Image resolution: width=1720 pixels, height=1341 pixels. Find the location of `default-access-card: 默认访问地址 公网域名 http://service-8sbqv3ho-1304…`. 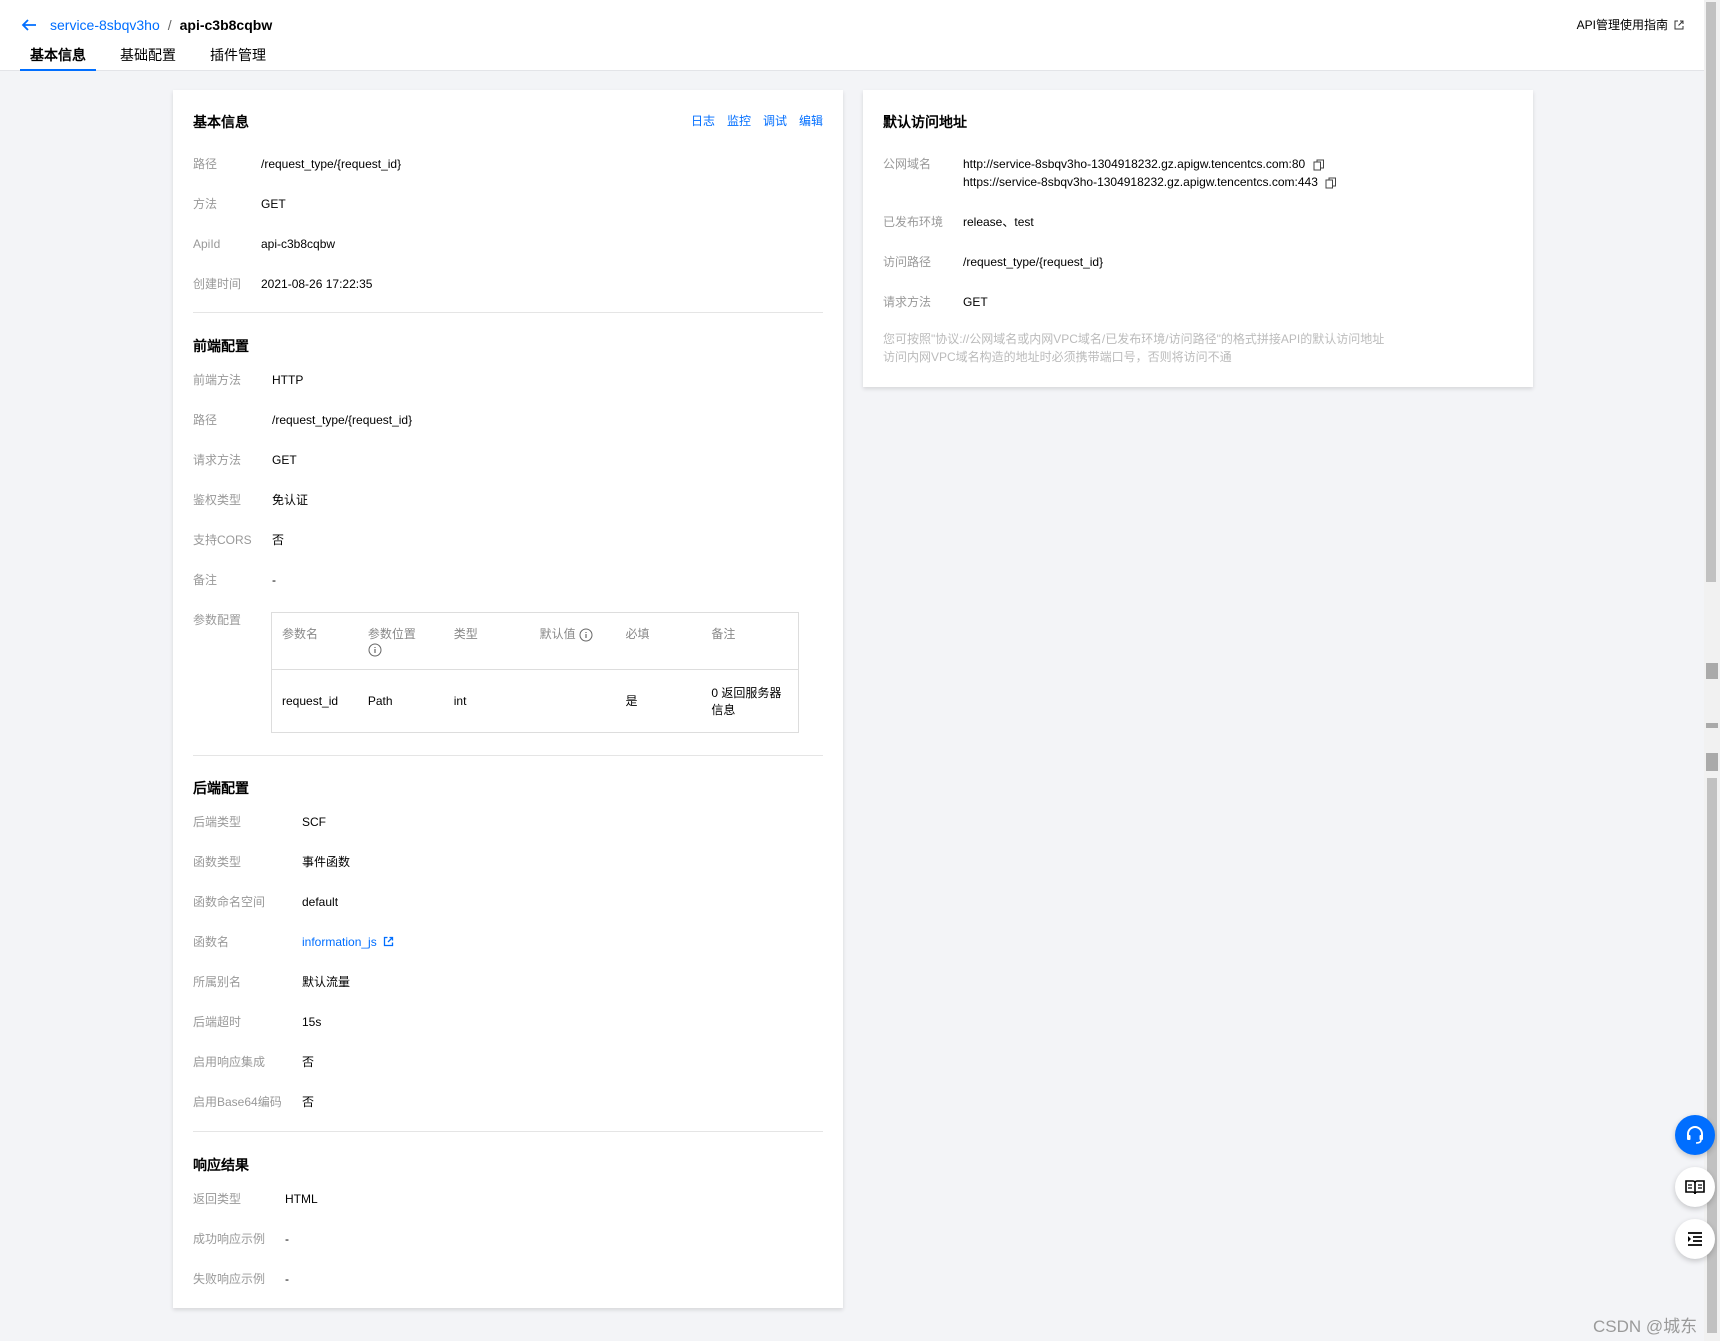

default-access-card: 默认访问地址 公网域名 http://service-8sbqv3ho-1304… is located at coordinates (1198, 238).